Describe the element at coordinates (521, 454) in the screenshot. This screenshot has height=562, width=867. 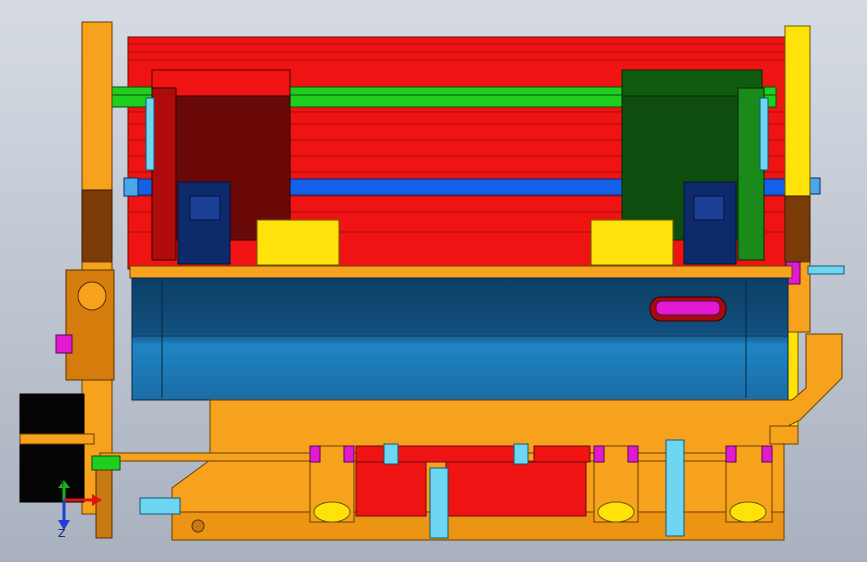
I see `spring-coil-right` at that location.